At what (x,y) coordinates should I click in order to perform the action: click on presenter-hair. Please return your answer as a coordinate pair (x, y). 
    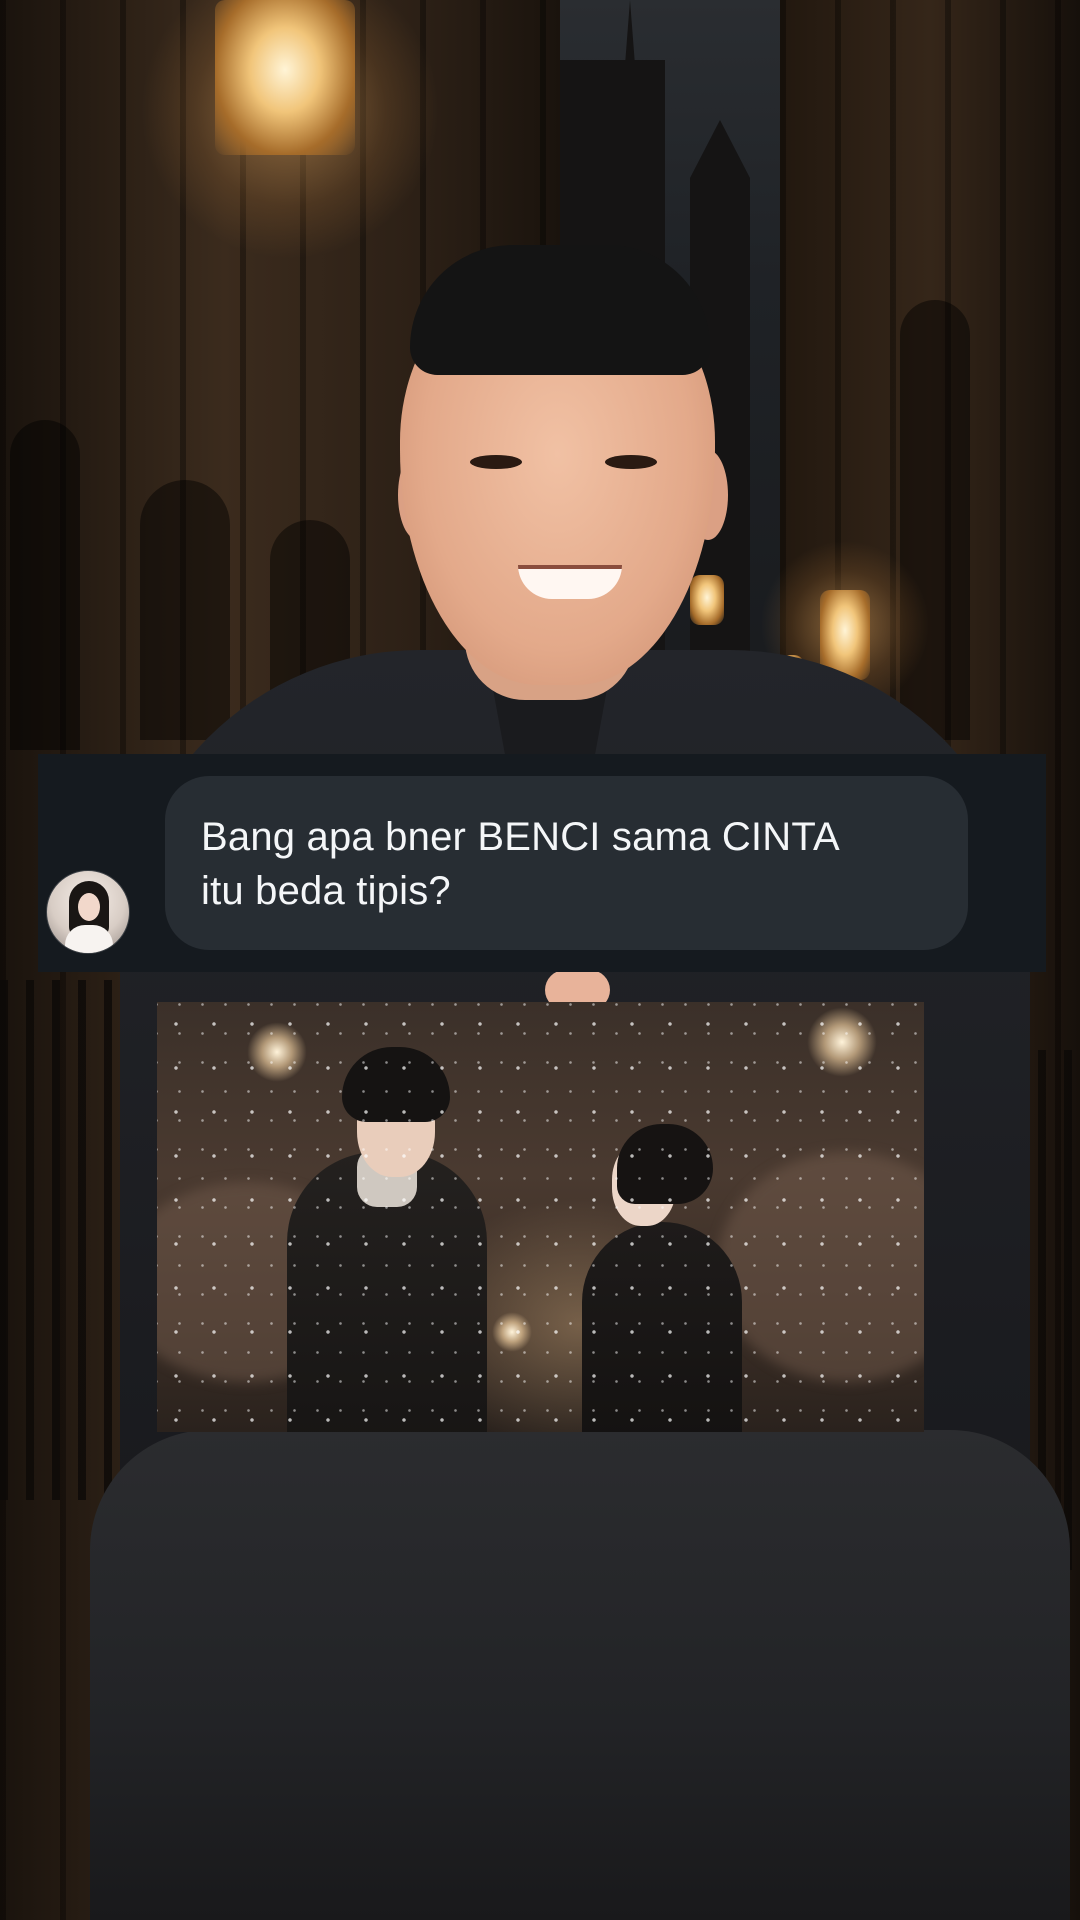
    Looking at the image, I should click on (560, 310).